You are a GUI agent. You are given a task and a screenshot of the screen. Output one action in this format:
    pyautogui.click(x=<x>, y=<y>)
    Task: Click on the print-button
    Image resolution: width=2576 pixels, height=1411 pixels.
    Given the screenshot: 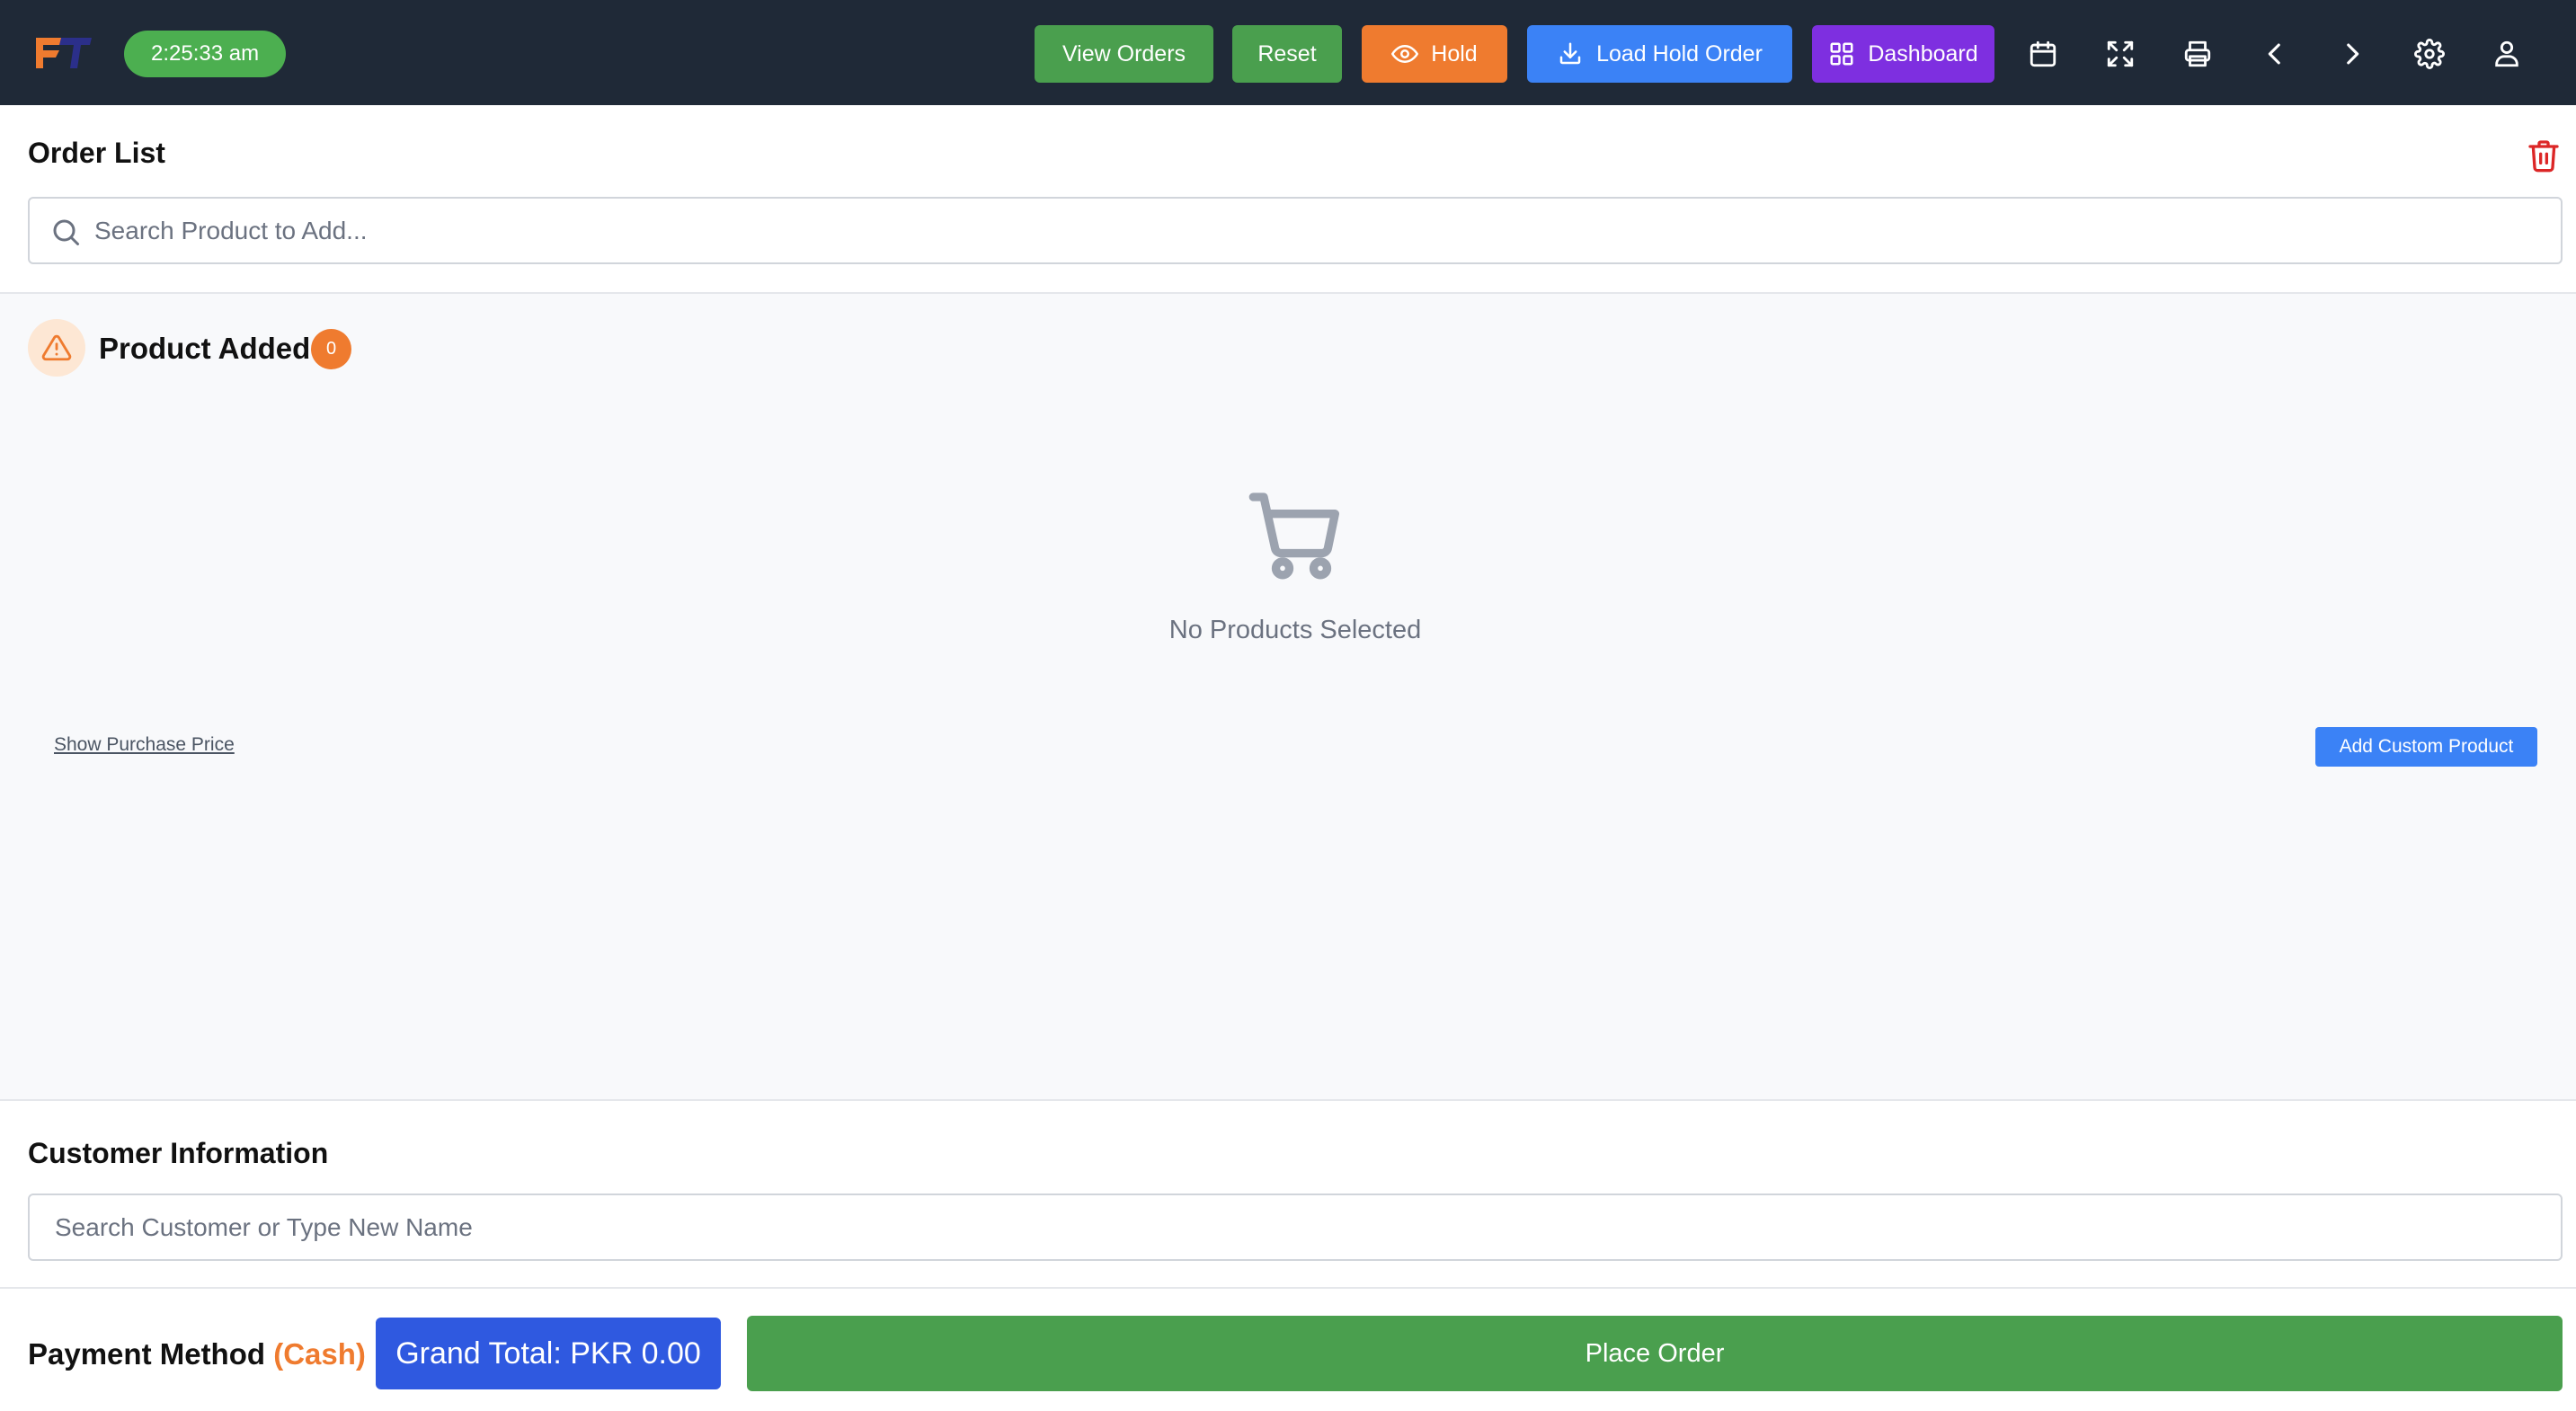 What is the action you would take?
    pyautogui.click(x=2198, y=54)
    